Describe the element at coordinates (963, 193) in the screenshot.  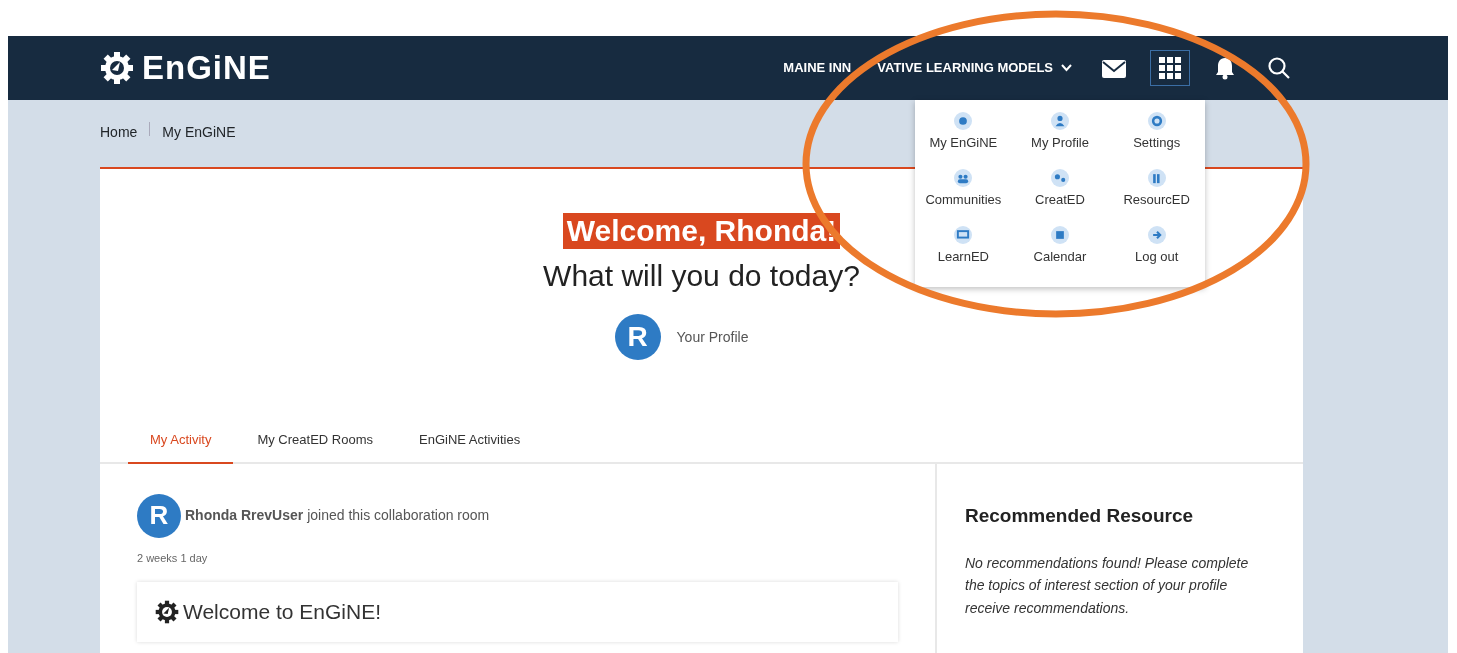
I see `app-menu-item: Communities` at that location.